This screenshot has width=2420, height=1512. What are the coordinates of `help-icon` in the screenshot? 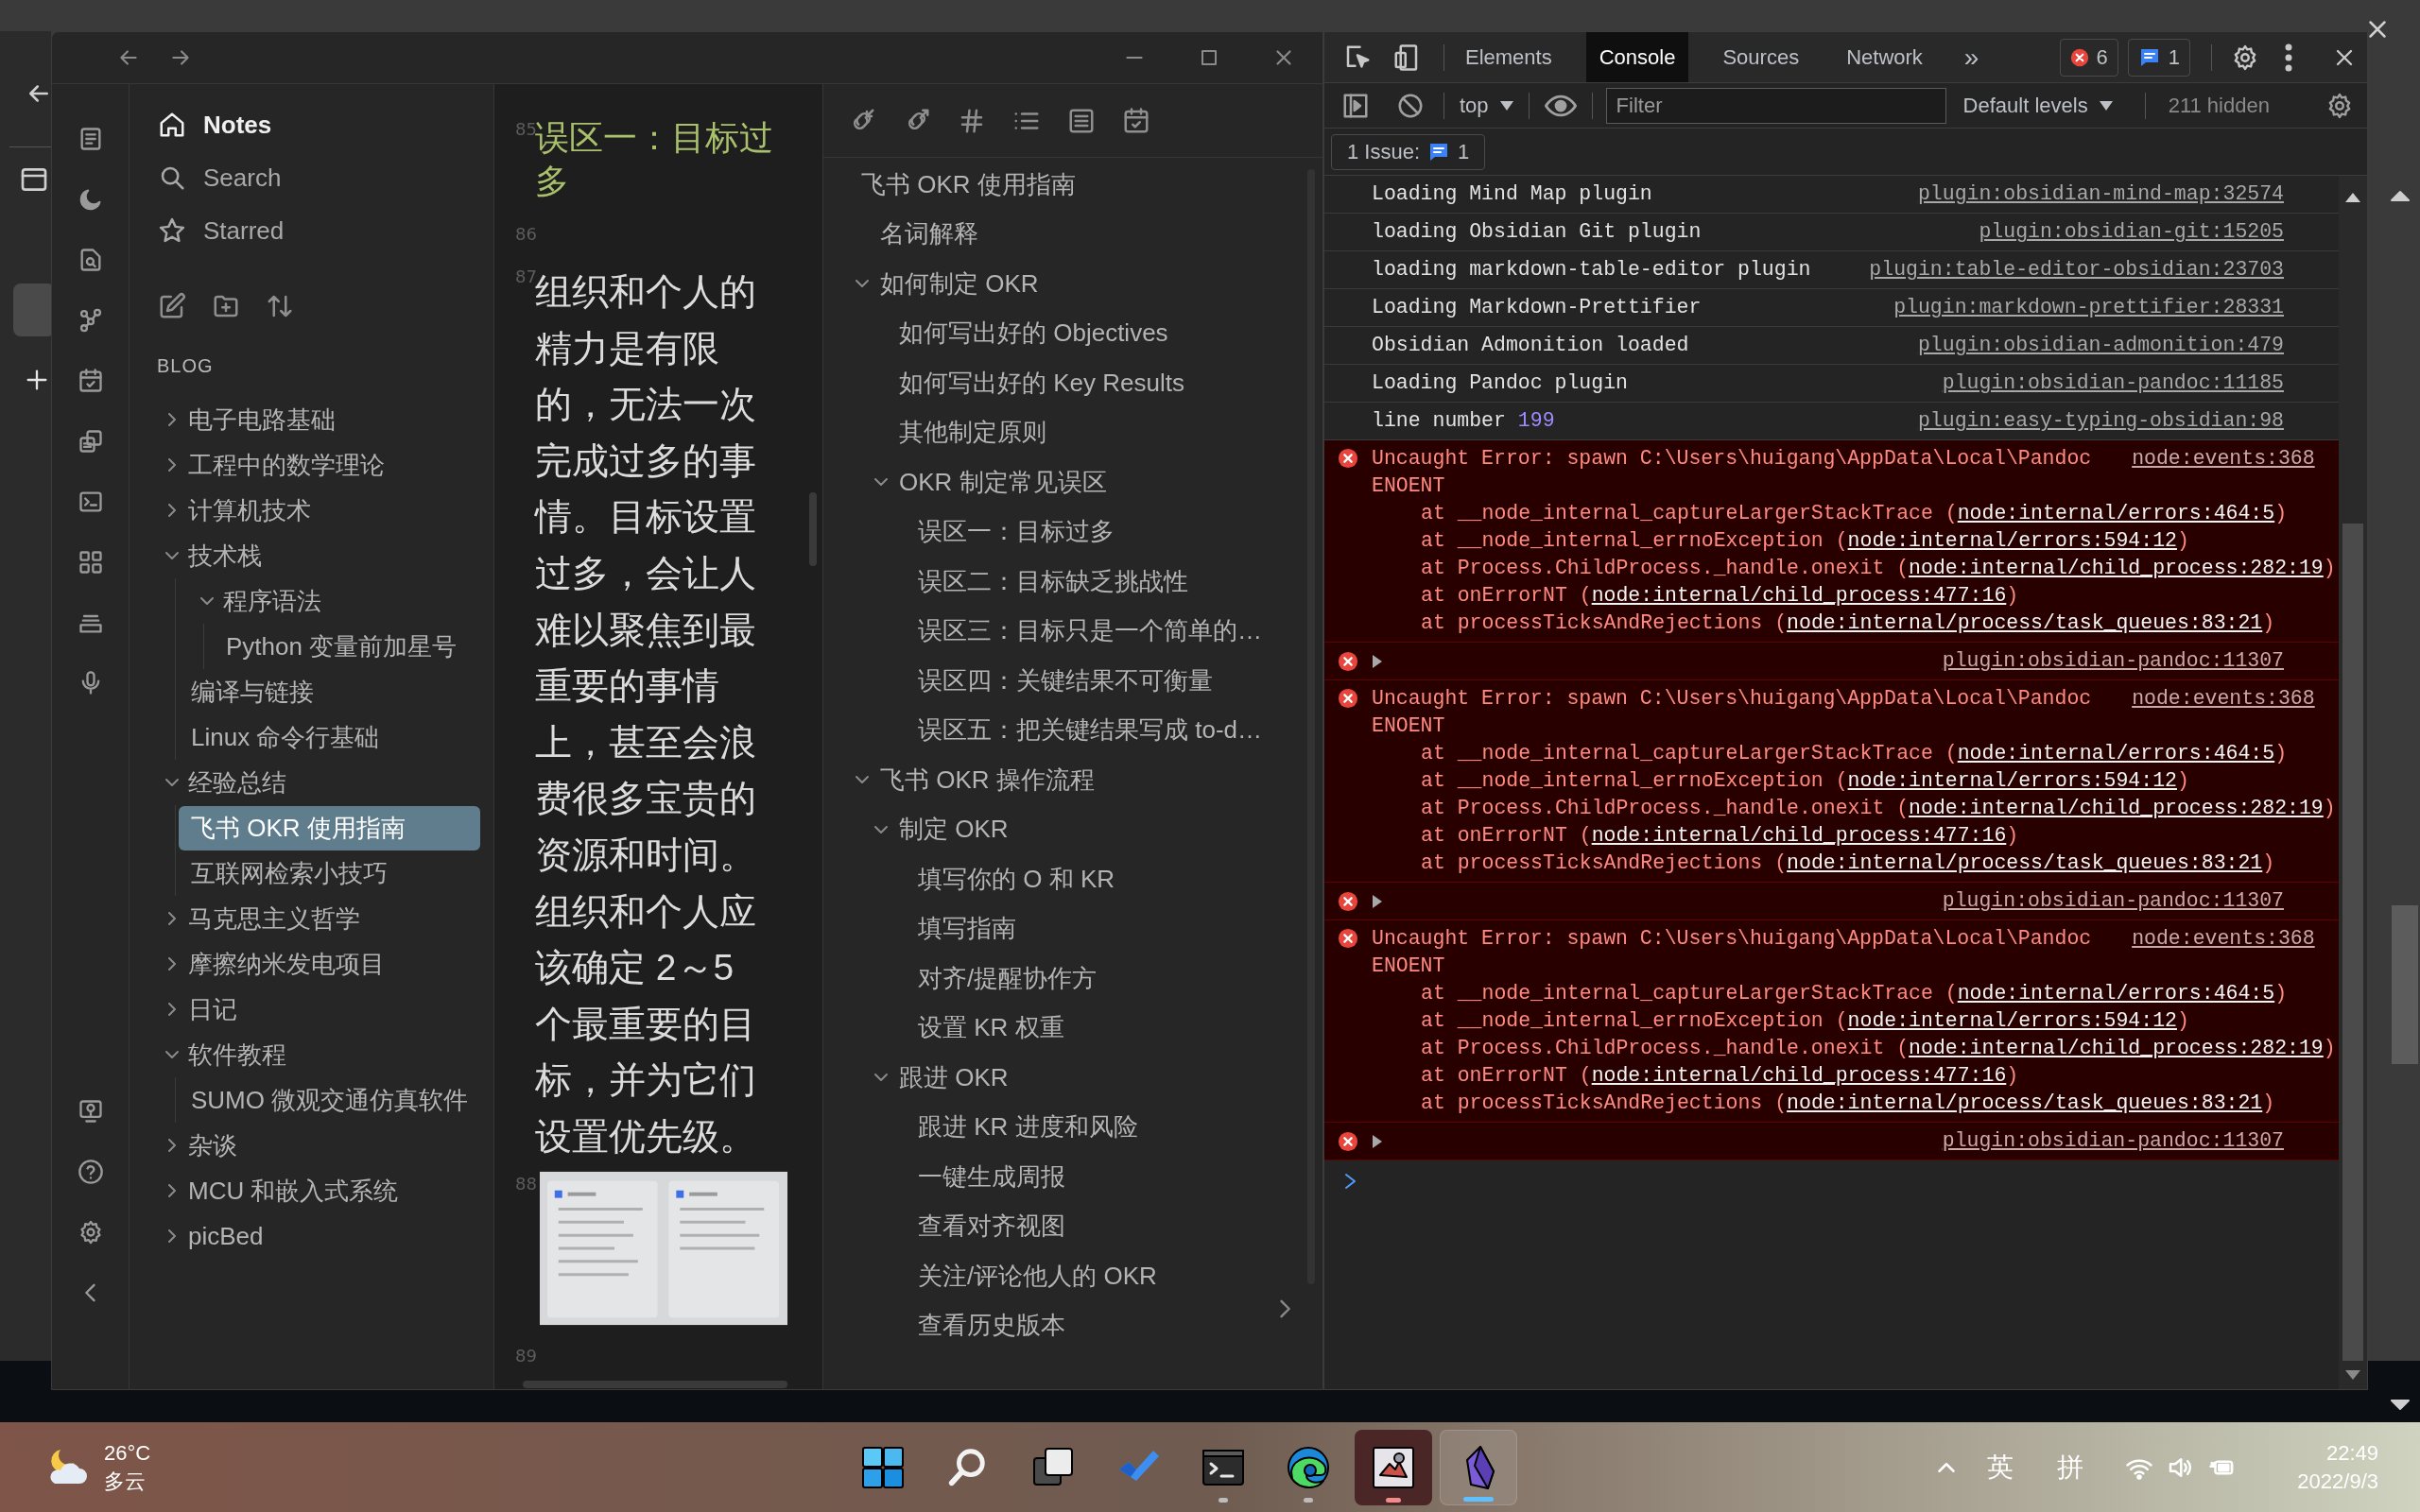 It's located at (91, 1172).